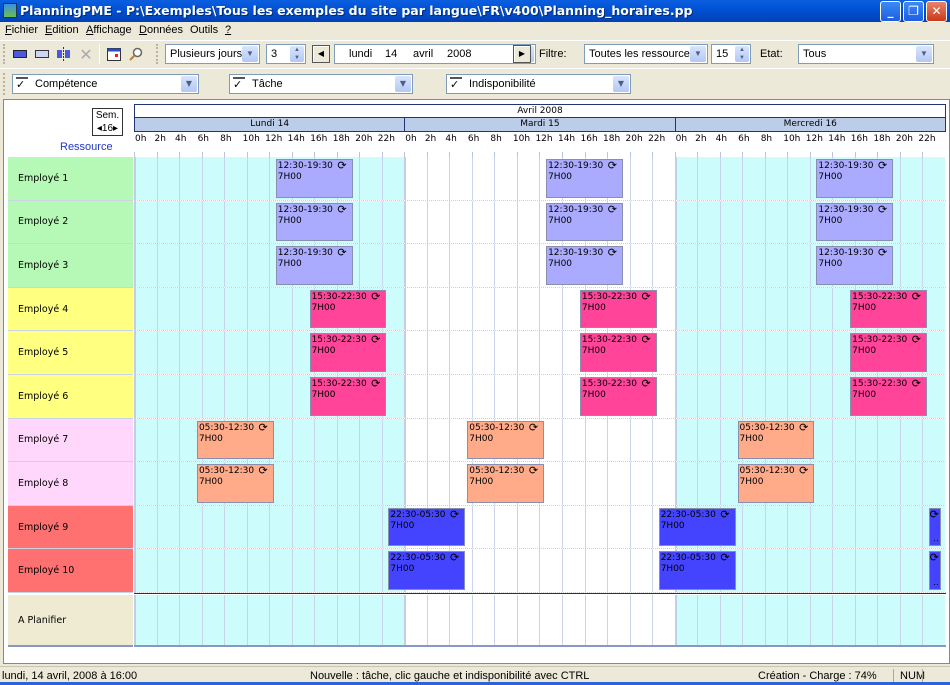  What do you see at coordinates (540, 621) in the screenshot?
I see `unplanned-row` at bounding box center [540, 621].